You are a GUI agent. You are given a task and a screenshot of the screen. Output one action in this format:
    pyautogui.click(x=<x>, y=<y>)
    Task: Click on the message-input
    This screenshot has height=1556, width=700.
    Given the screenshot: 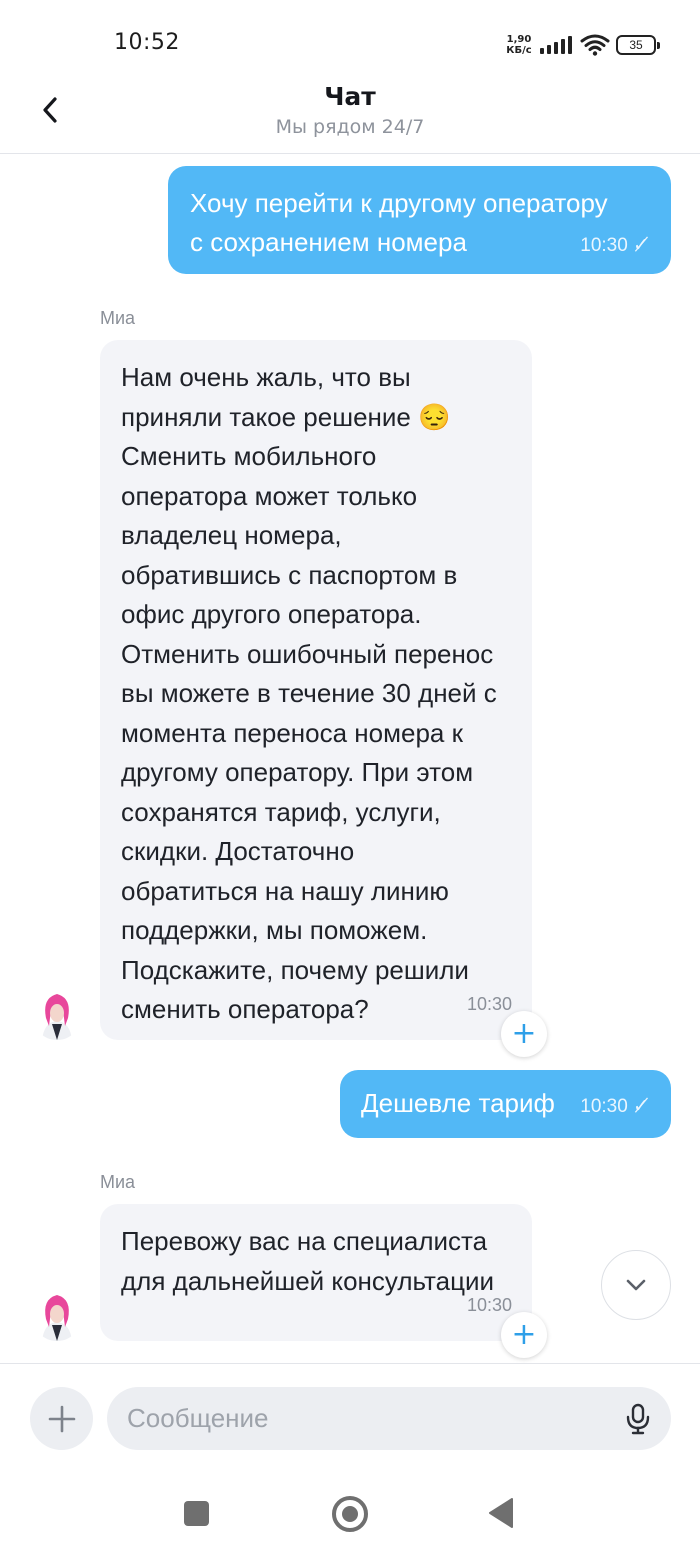 What is the action you would take?
    pyautogui.click(x=367, y=1418)
    